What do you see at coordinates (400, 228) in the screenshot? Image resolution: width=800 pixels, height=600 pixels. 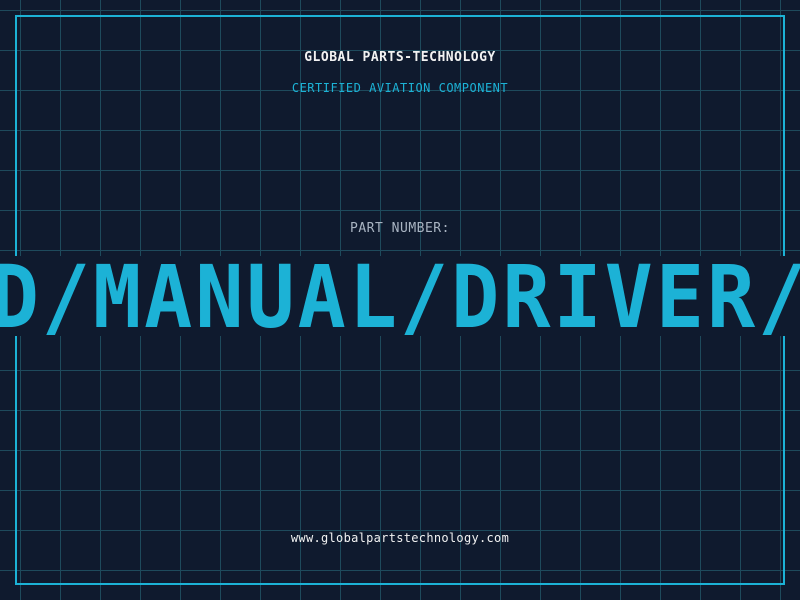 I see `part-number-label: PART NUMBER:` at bounding box center [400, 228].